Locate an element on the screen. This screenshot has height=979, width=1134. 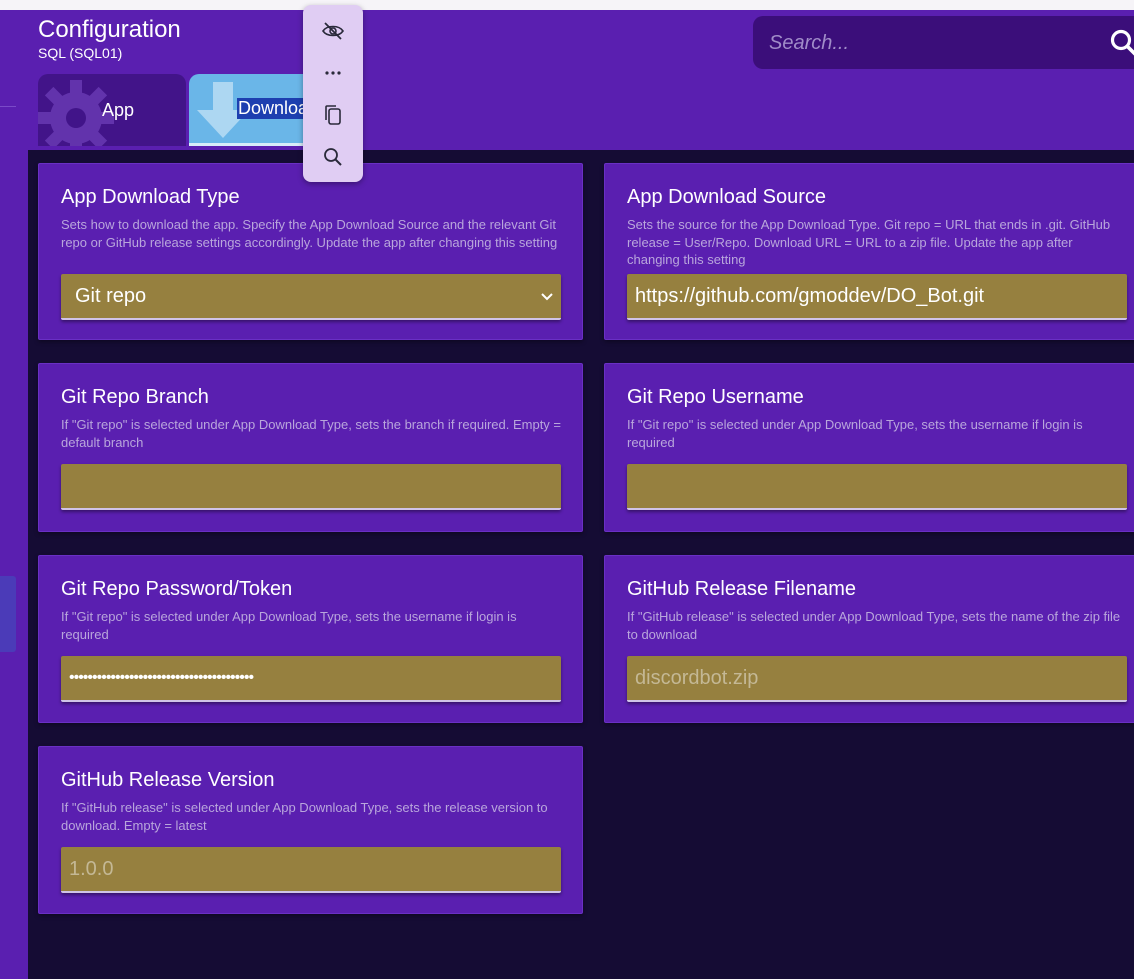
side-nav-tab is located at coordinates (8, 614).